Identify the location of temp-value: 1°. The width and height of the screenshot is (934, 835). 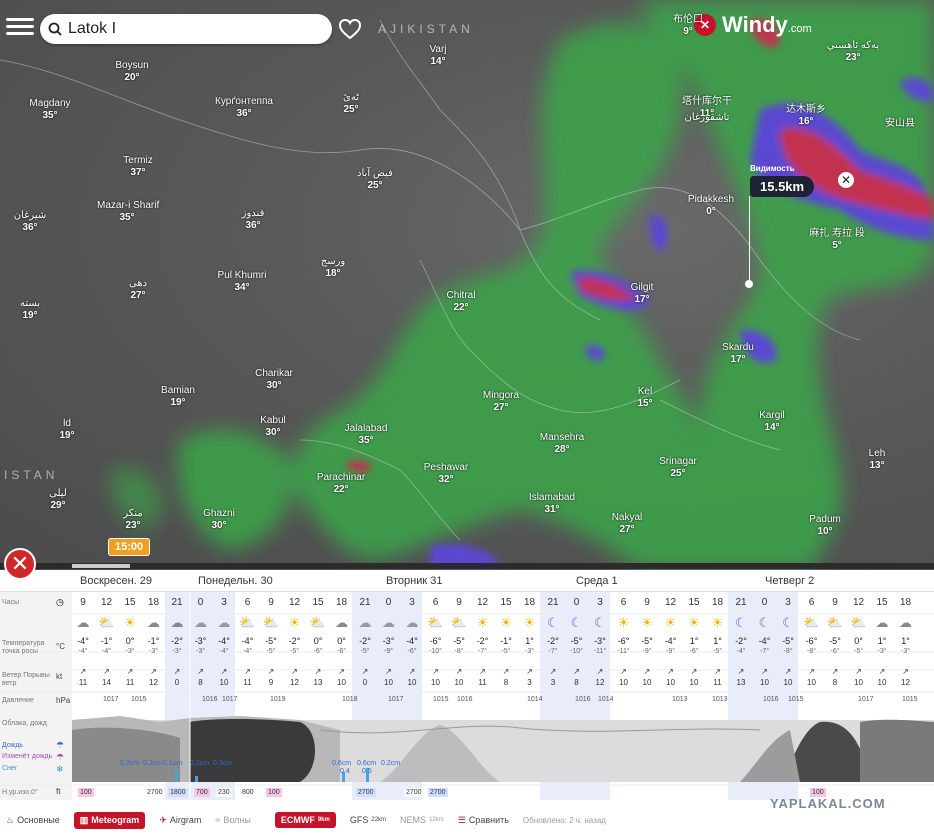
(905, 641).